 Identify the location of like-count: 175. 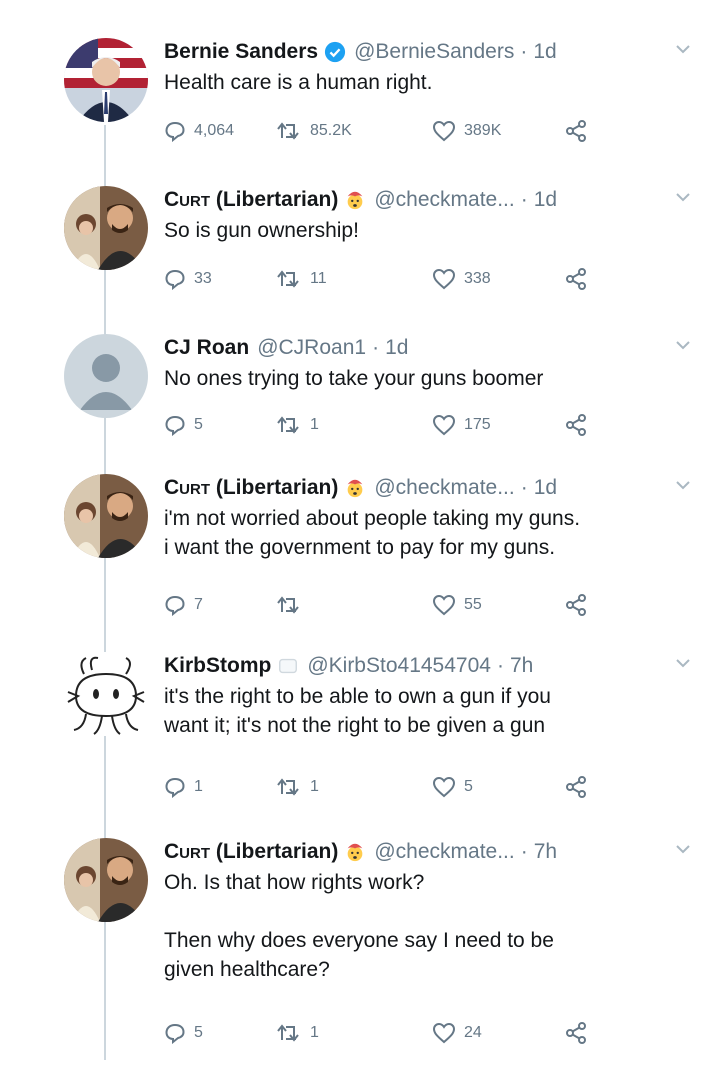
(477, 424).